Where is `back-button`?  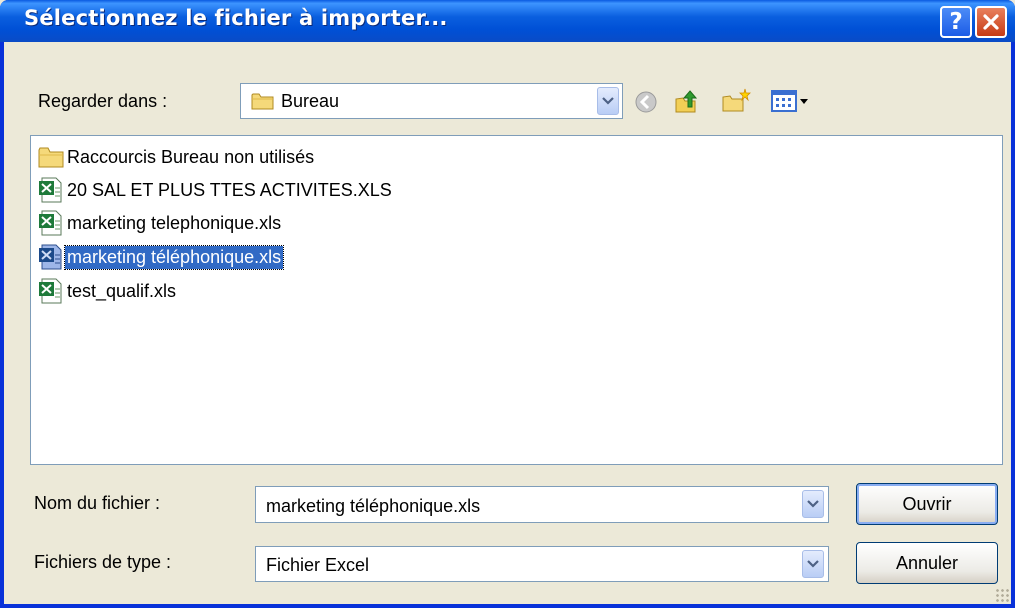 back-button is located at coordinates (646, 102).